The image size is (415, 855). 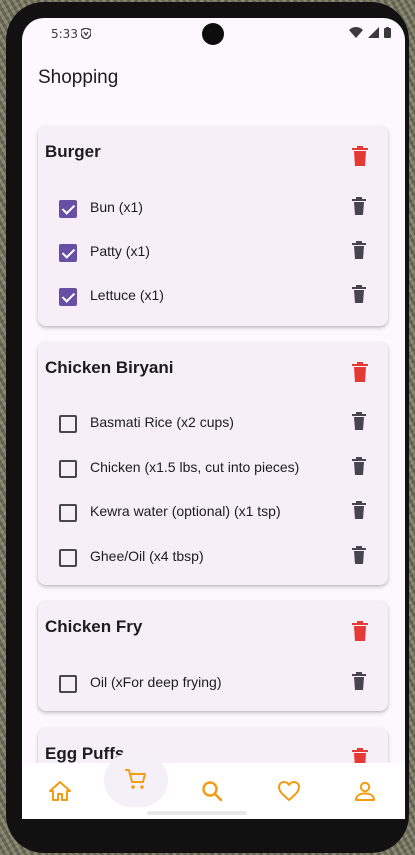 What do you see at coordinates (109, 367) in the screenshot?
I see `recipe-title: Chicken Biryani` at bounding box center [109, 367].